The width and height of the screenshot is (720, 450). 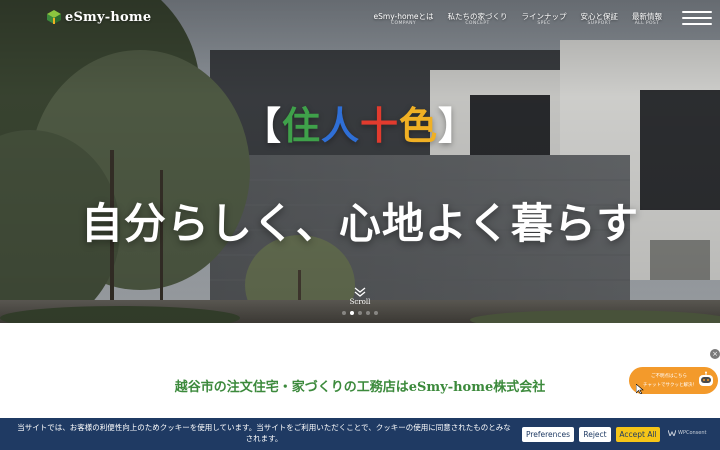 I want to click on nav-label: eSmy-homeとは, so click(x=403, y=16).